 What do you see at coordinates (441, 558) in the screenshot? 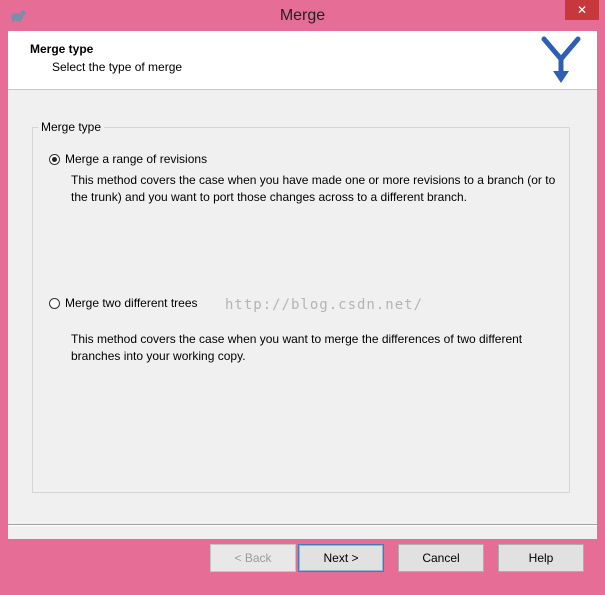
I see `cancel-button: Cancel` at bounding box center [441, 558].